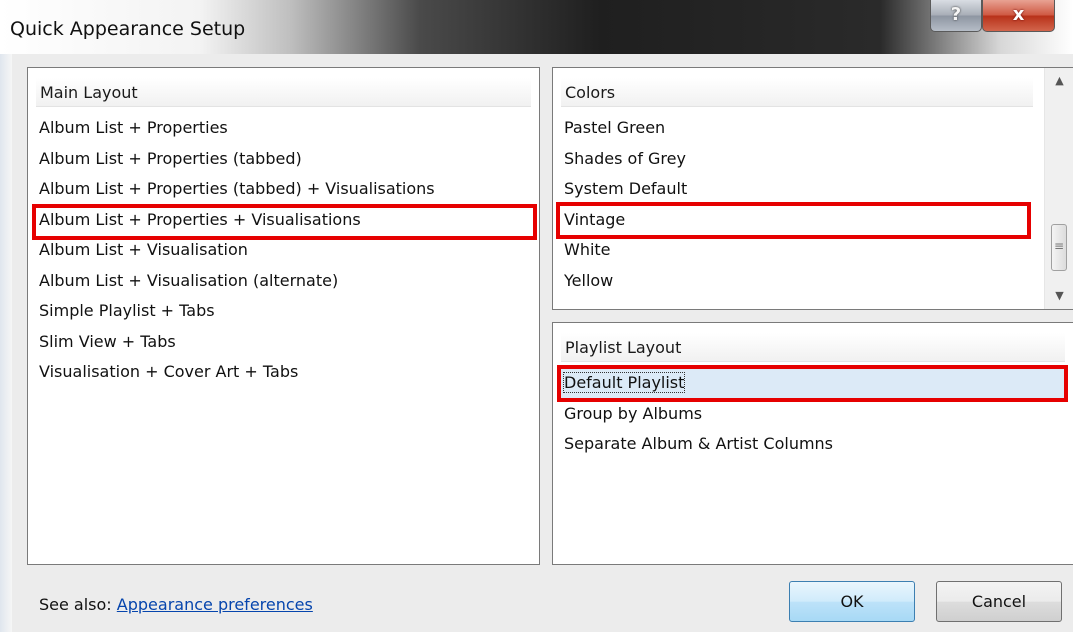 This screenshot has height=632, width=1073. What do you see at coordinates (620, 250) in the screenshot?
I see `colors-item: White` at bounding box center [620, 250].